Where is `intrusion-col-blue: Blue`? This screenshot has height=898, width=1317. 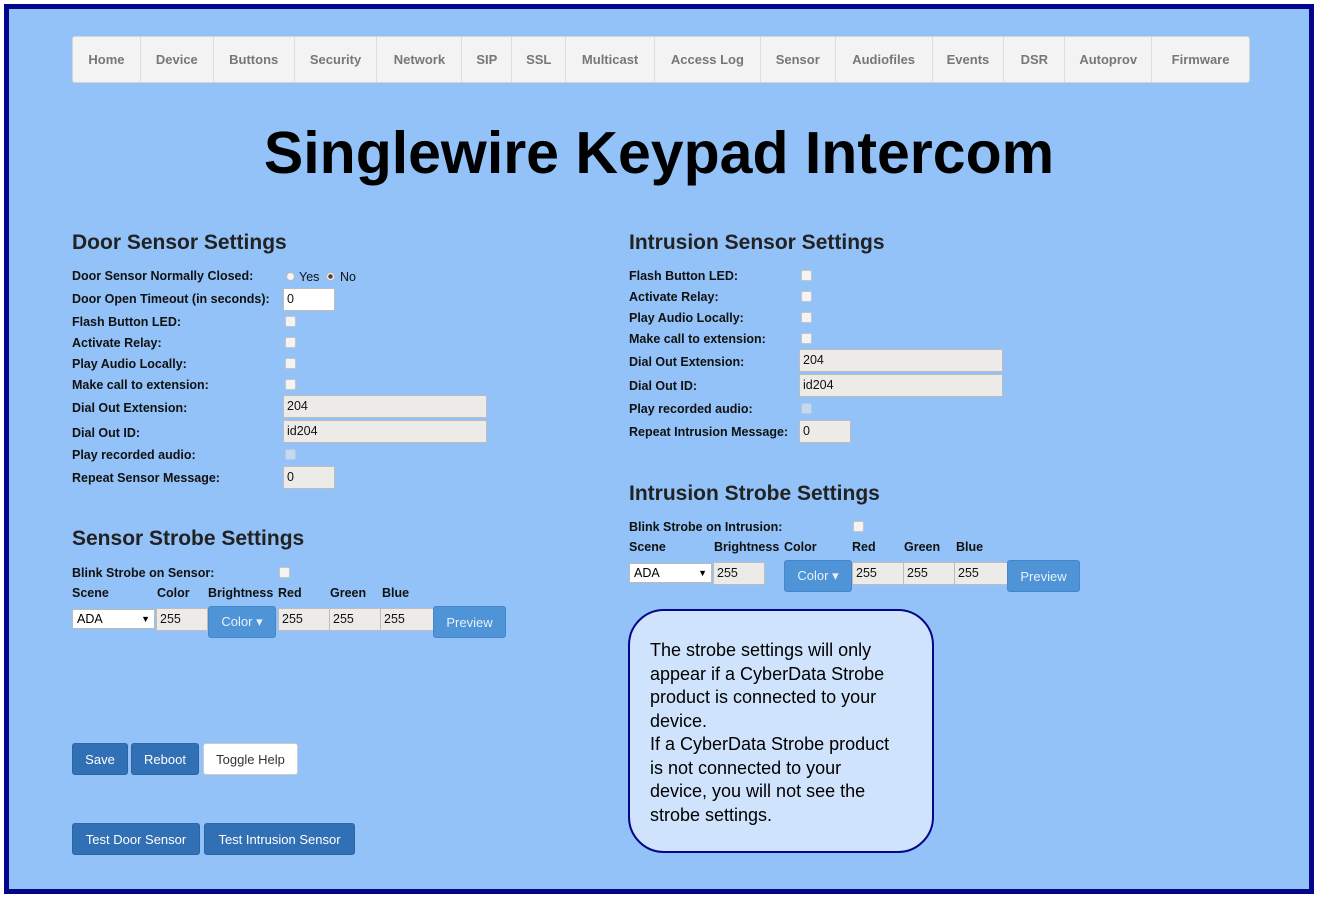 intrusion-col-blue: Blue is located at coordinates (970, 547).